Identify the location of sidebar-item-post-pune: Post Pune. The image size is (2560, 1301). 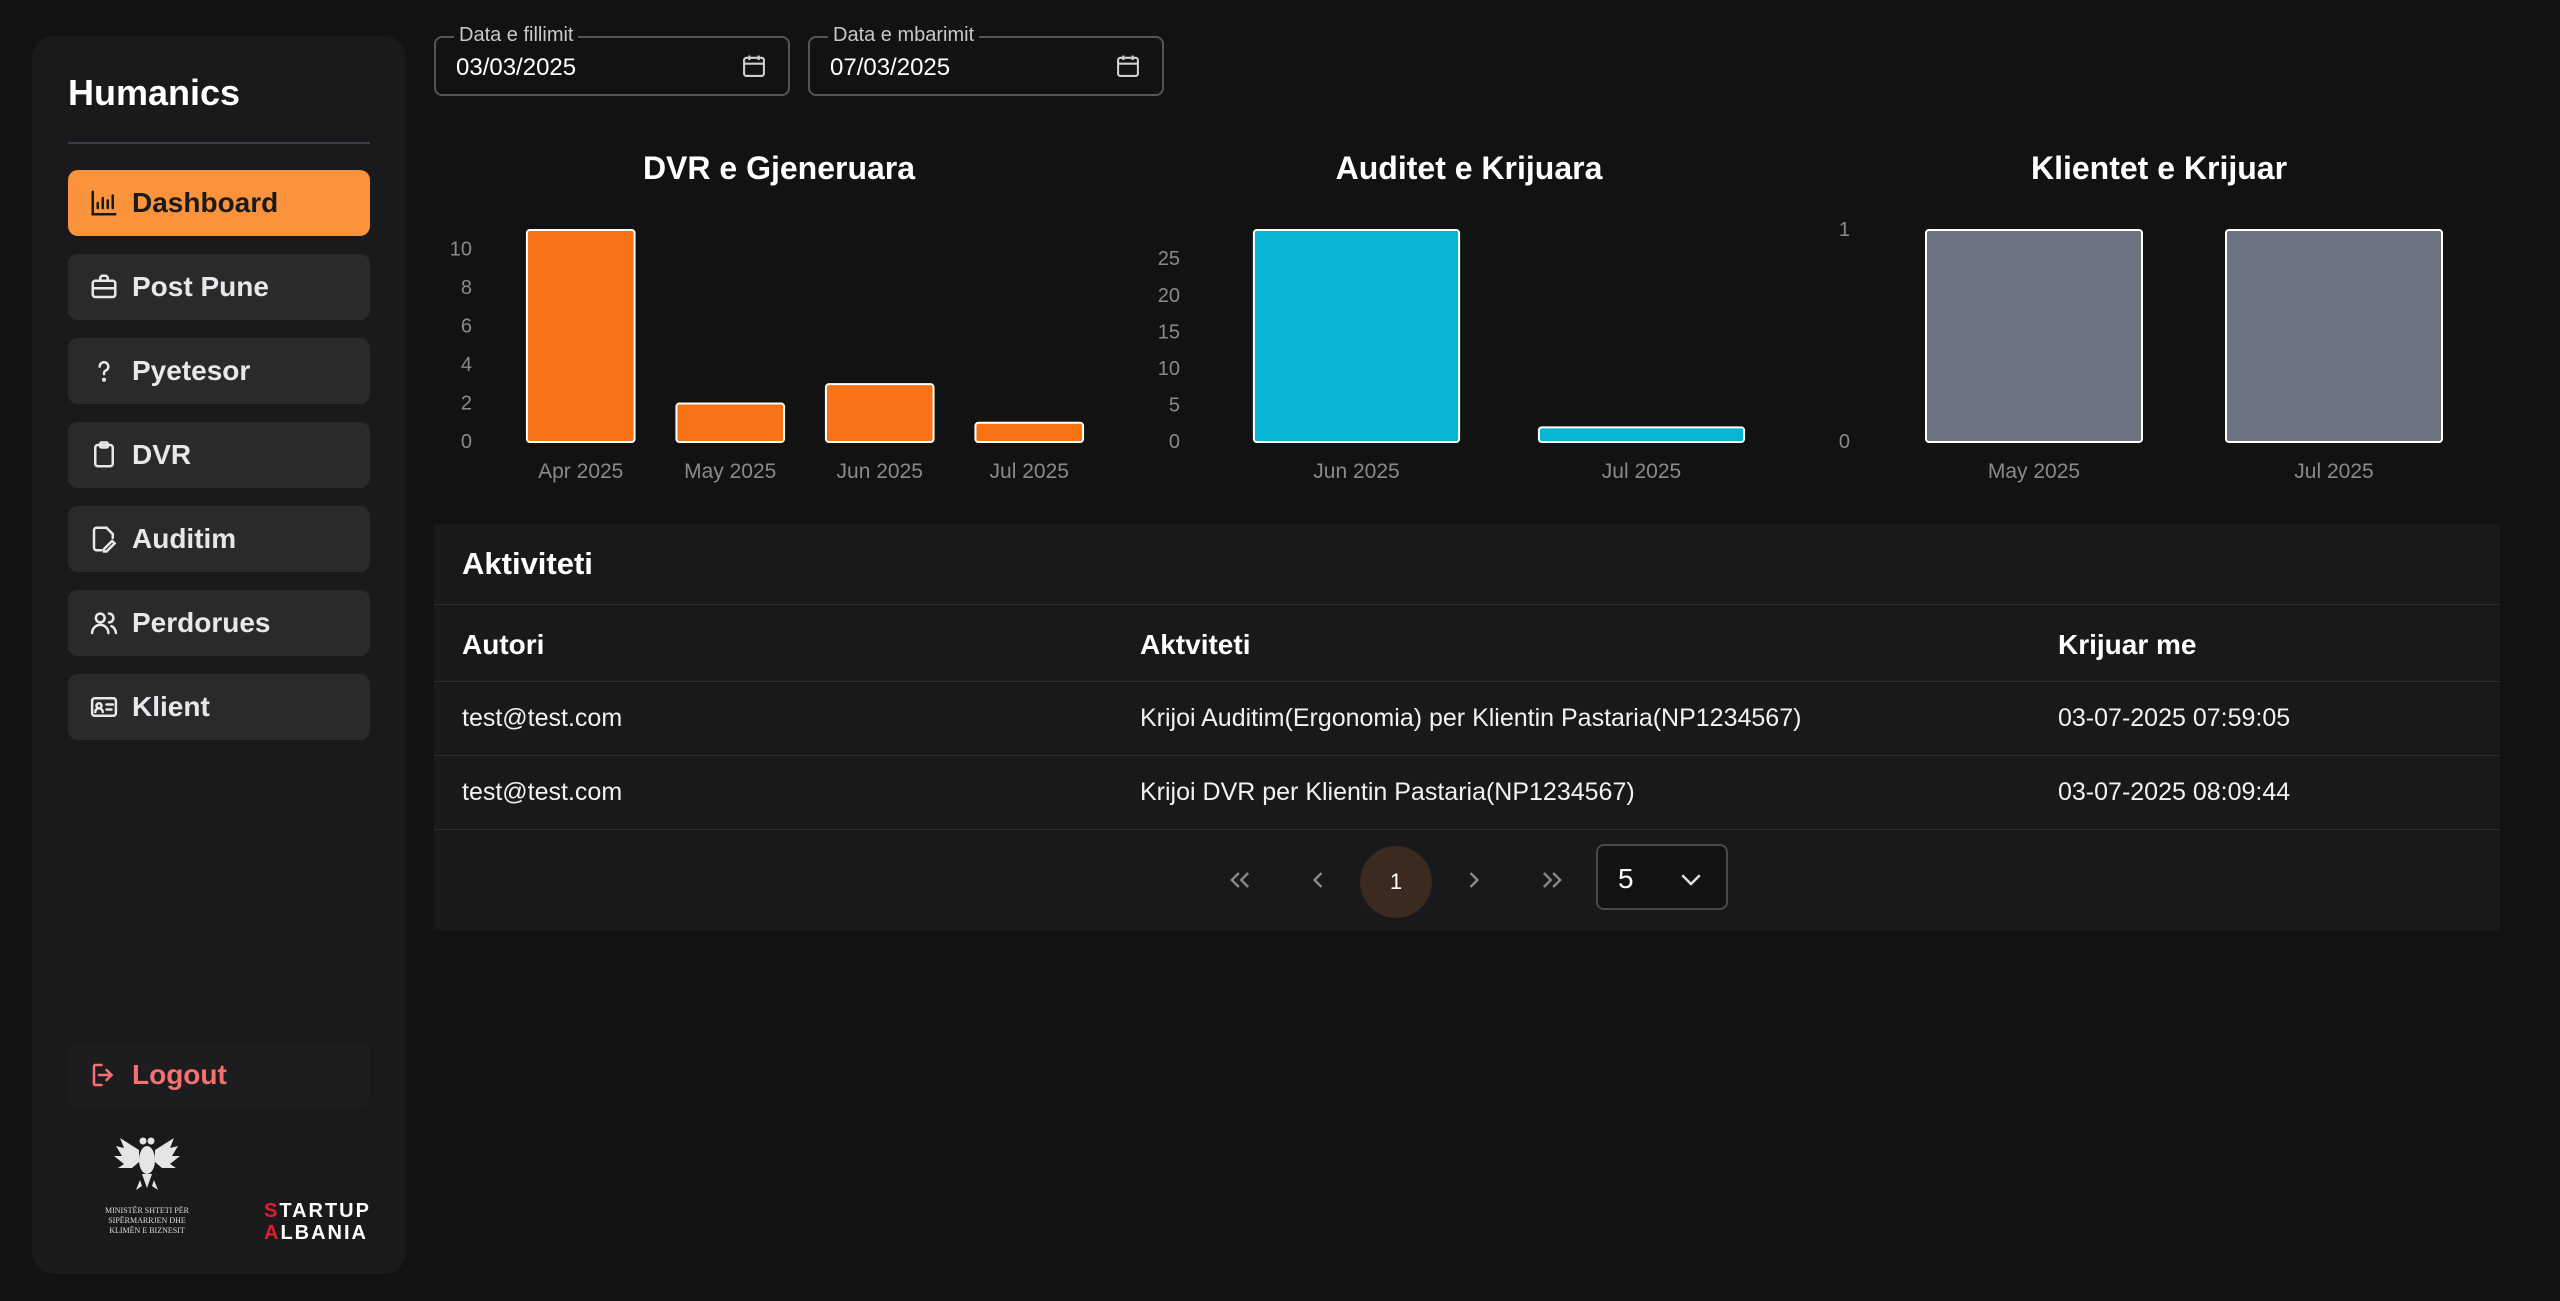
(219, 287).